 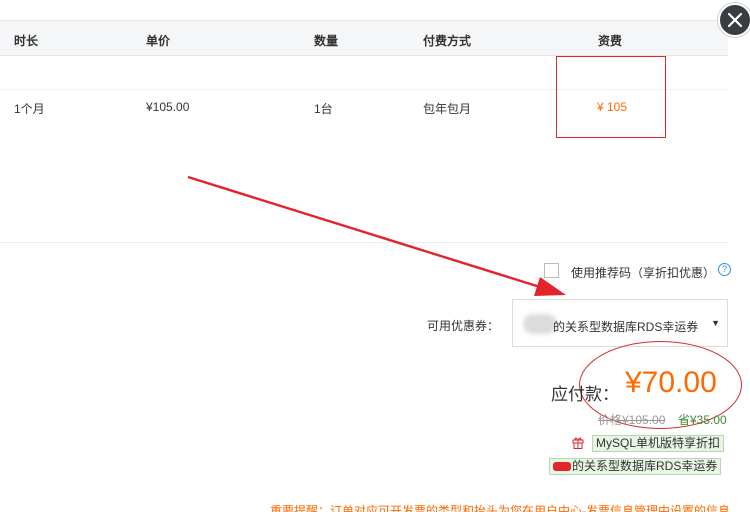 I want to click on top-bar, so click(x=375, y=10).